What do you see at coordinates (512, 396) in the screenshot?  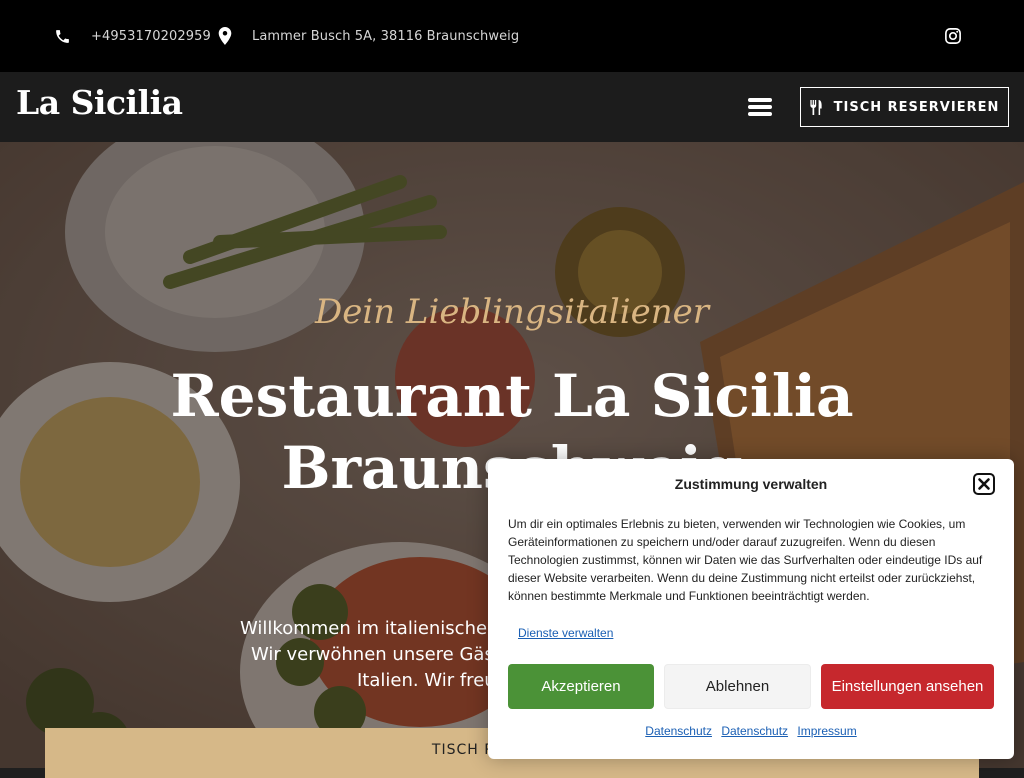 I see `hero-title-line-1: Restaurant La Sicilia` at bounding box center [512, 396].